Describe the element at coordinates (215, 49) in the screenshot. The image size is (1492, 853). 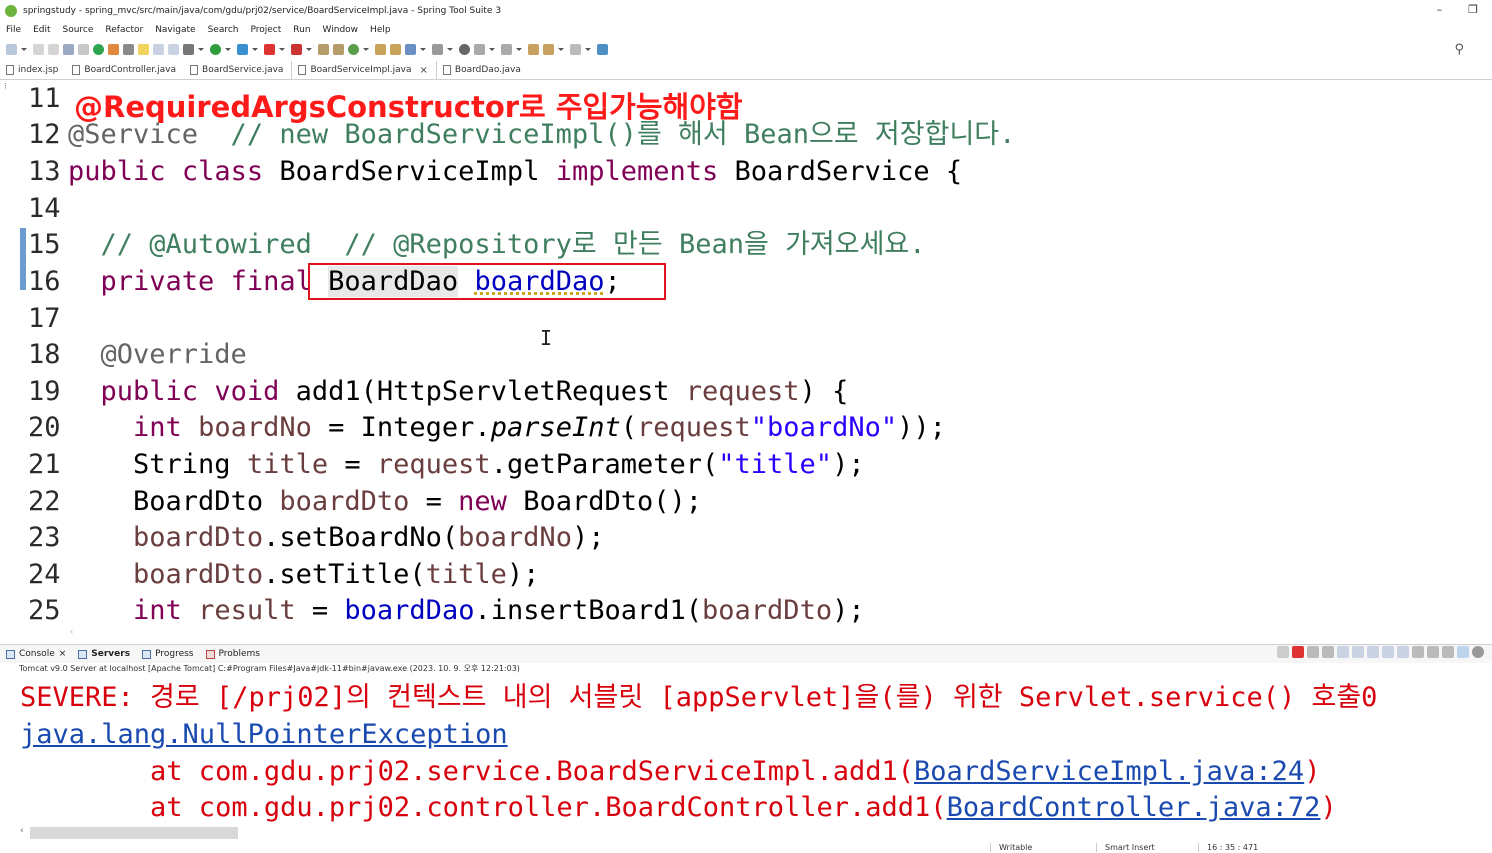
I see `run-icon` at that location.